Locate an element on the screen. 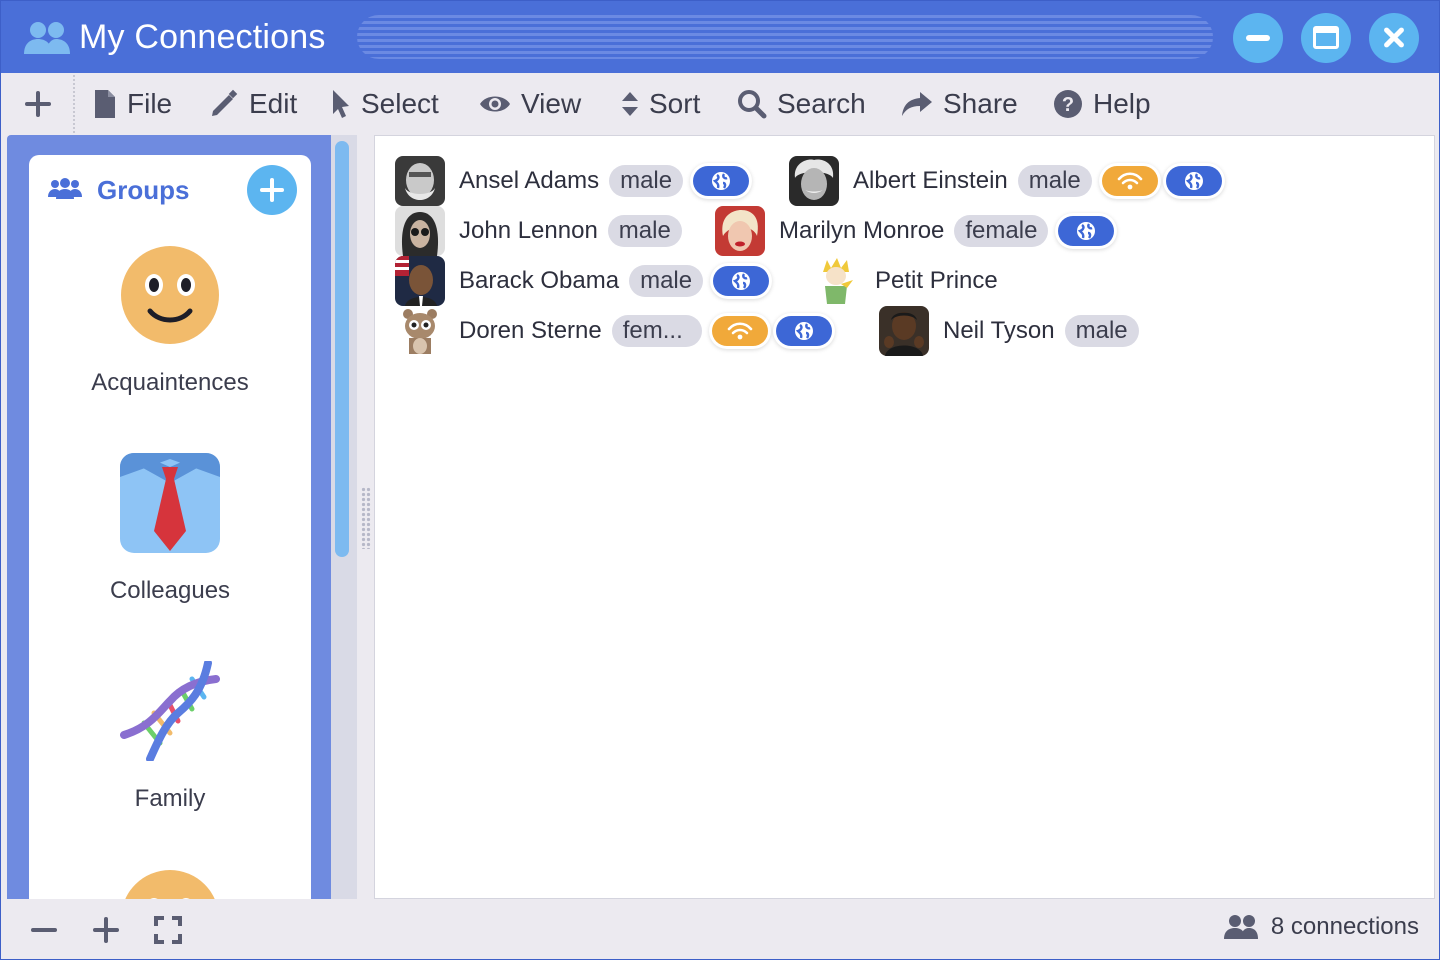  menu-file: File is located at coordinates (132, 104).